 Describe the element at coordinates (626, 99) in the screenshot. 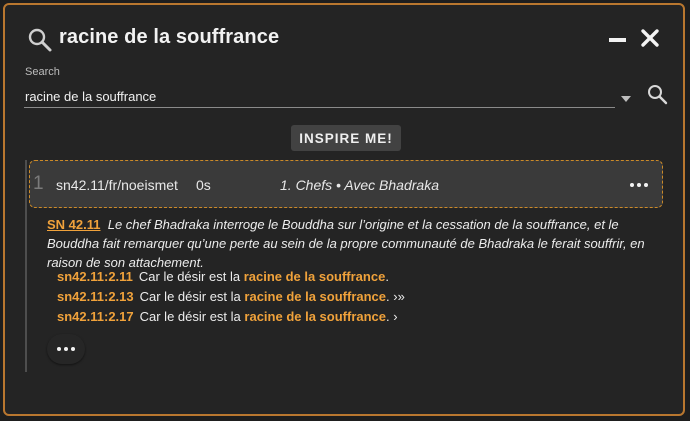

I see `caret-down-icon` at that location.